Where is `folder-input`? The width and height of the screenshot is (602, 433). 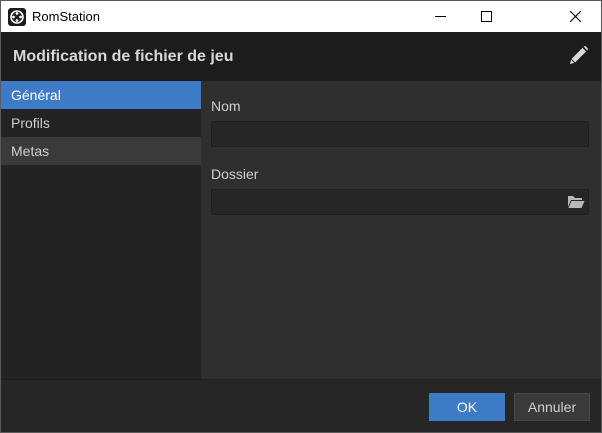
folder-input is located at coordinates (400, 202).